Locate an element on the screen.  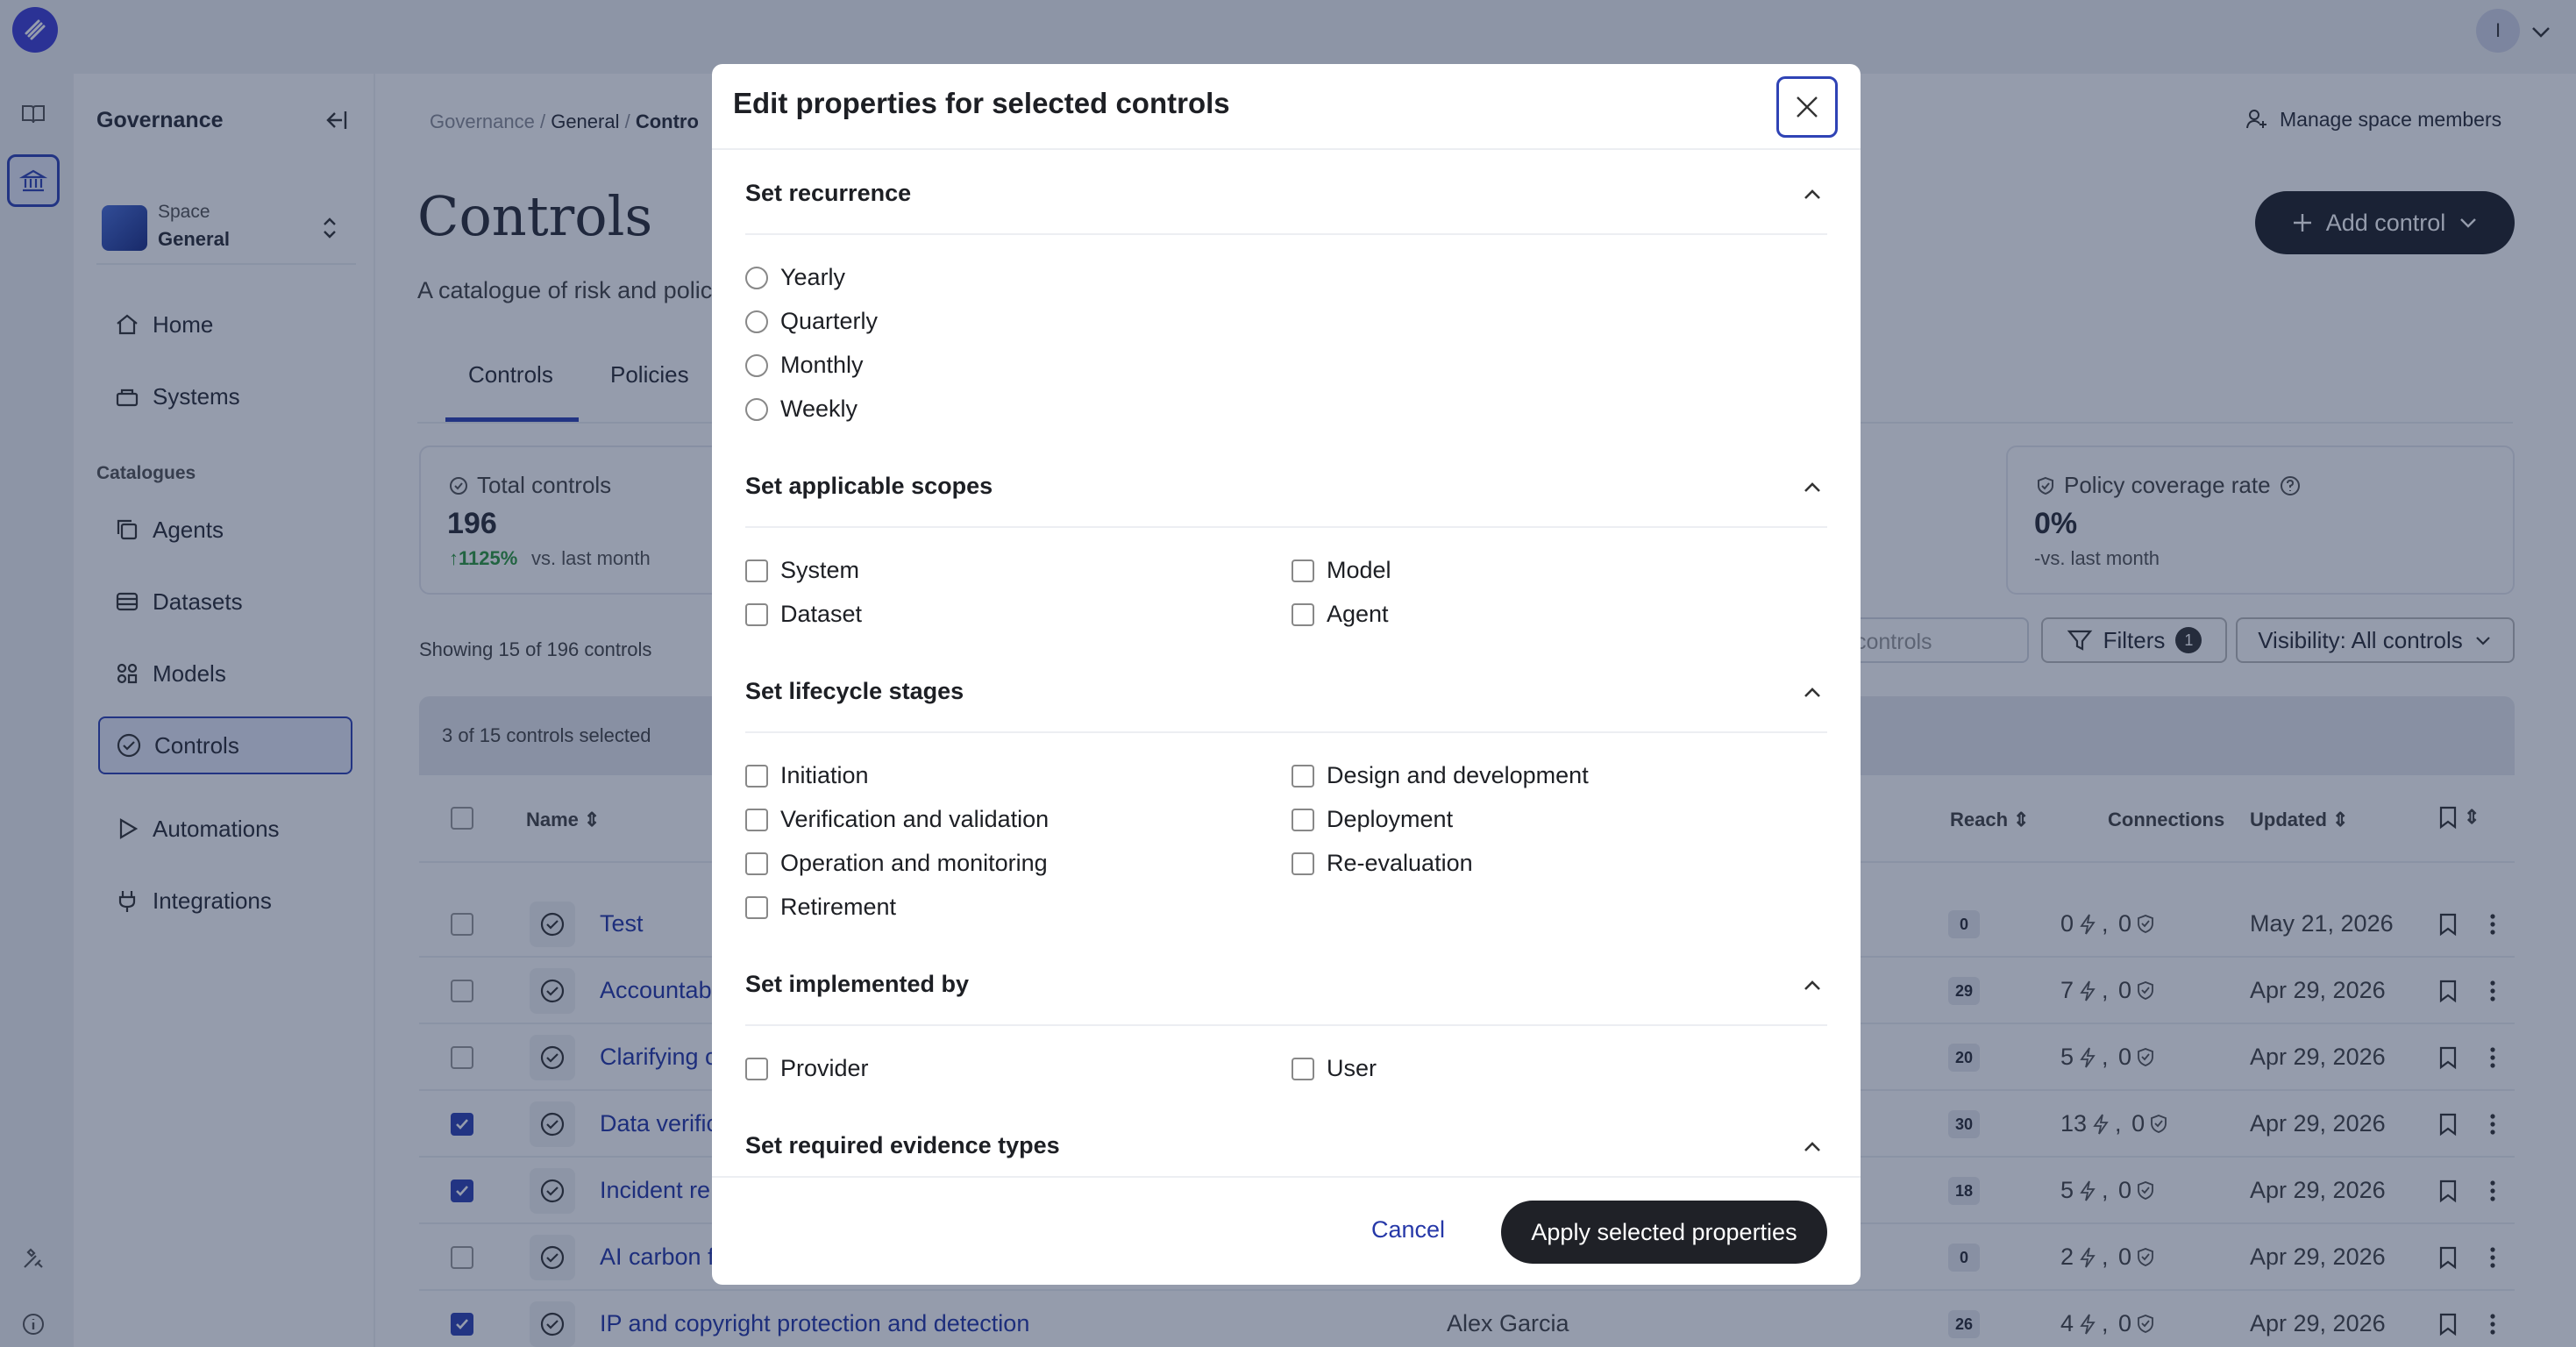
lifecycle-deployment-checkbox: Deployment is located at coordinates (1372, 819).